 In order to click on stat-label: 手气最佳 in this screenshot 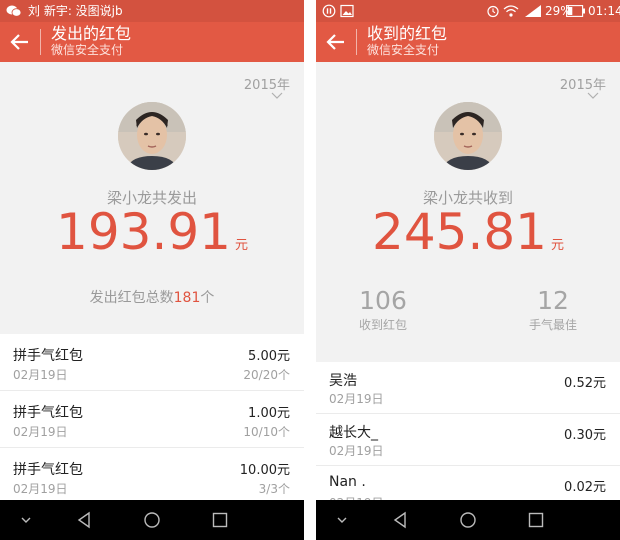, I will do `click(552, 325)`.